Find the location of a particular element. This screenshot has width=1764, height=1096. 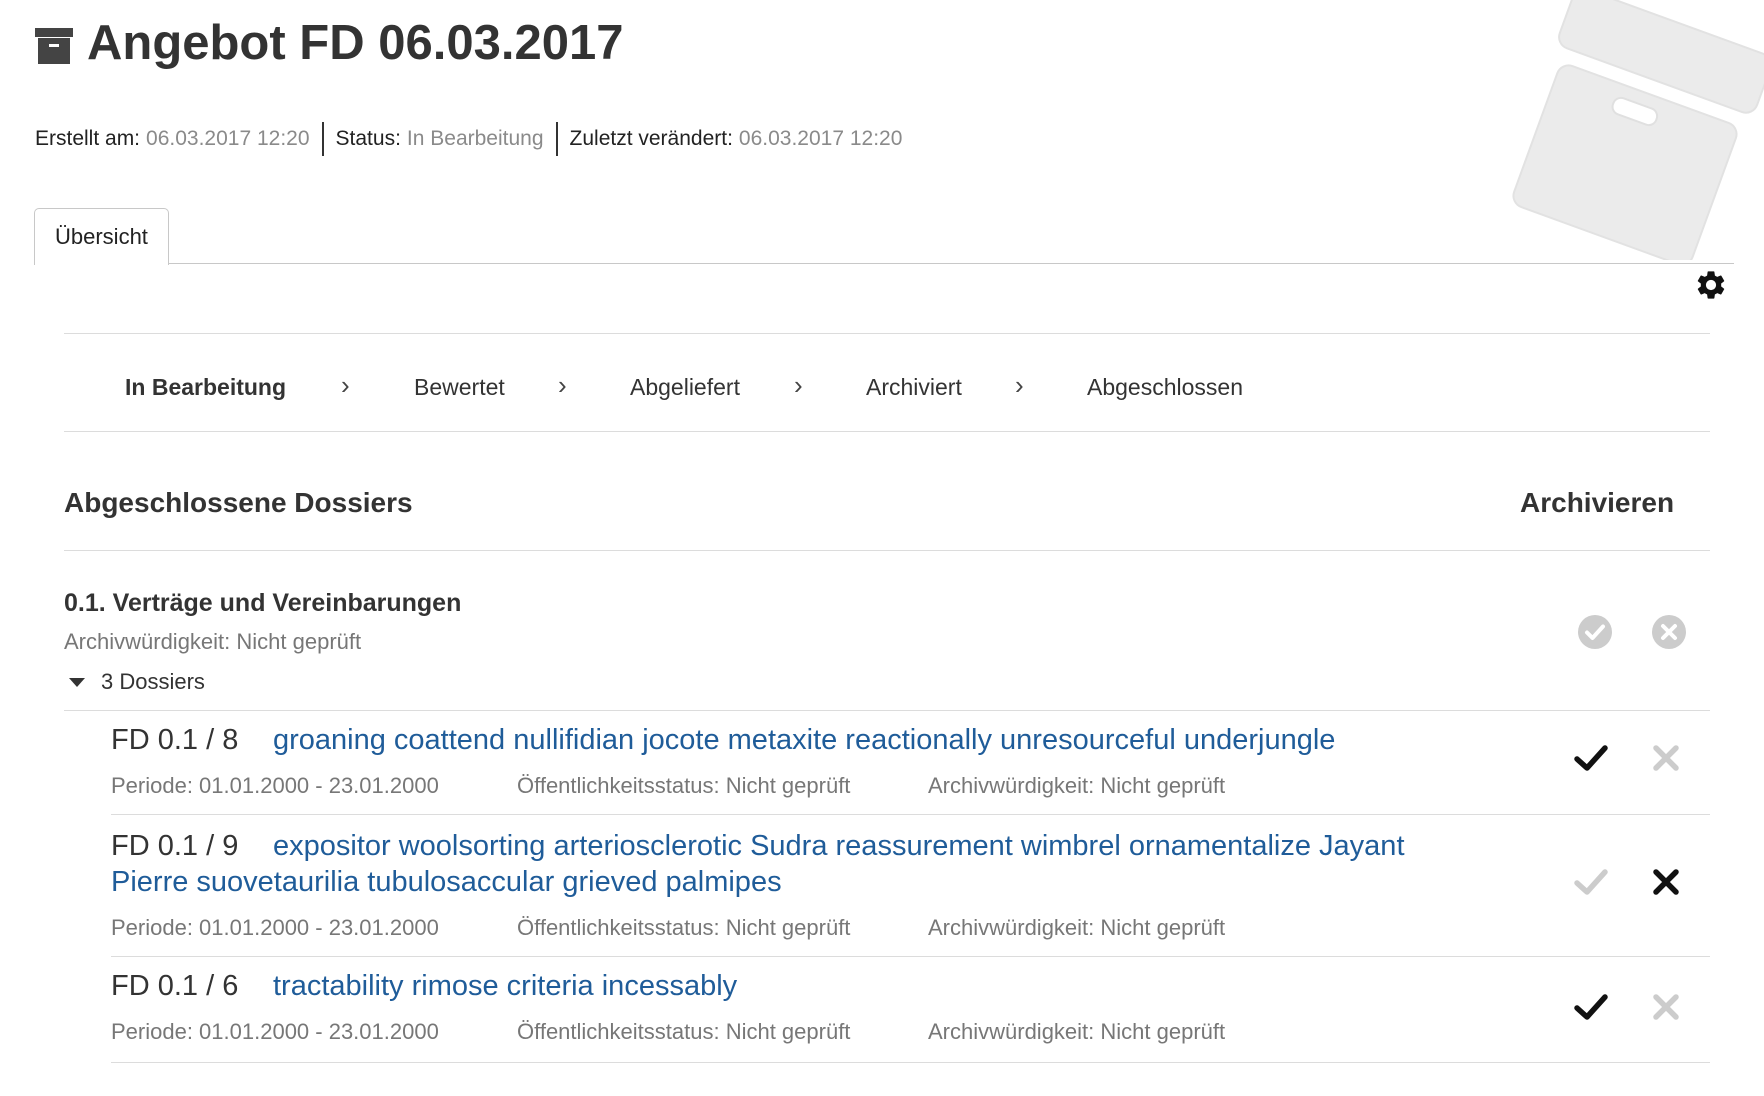

status-value: In Bearbeitung is located at coordinates (475, 138).